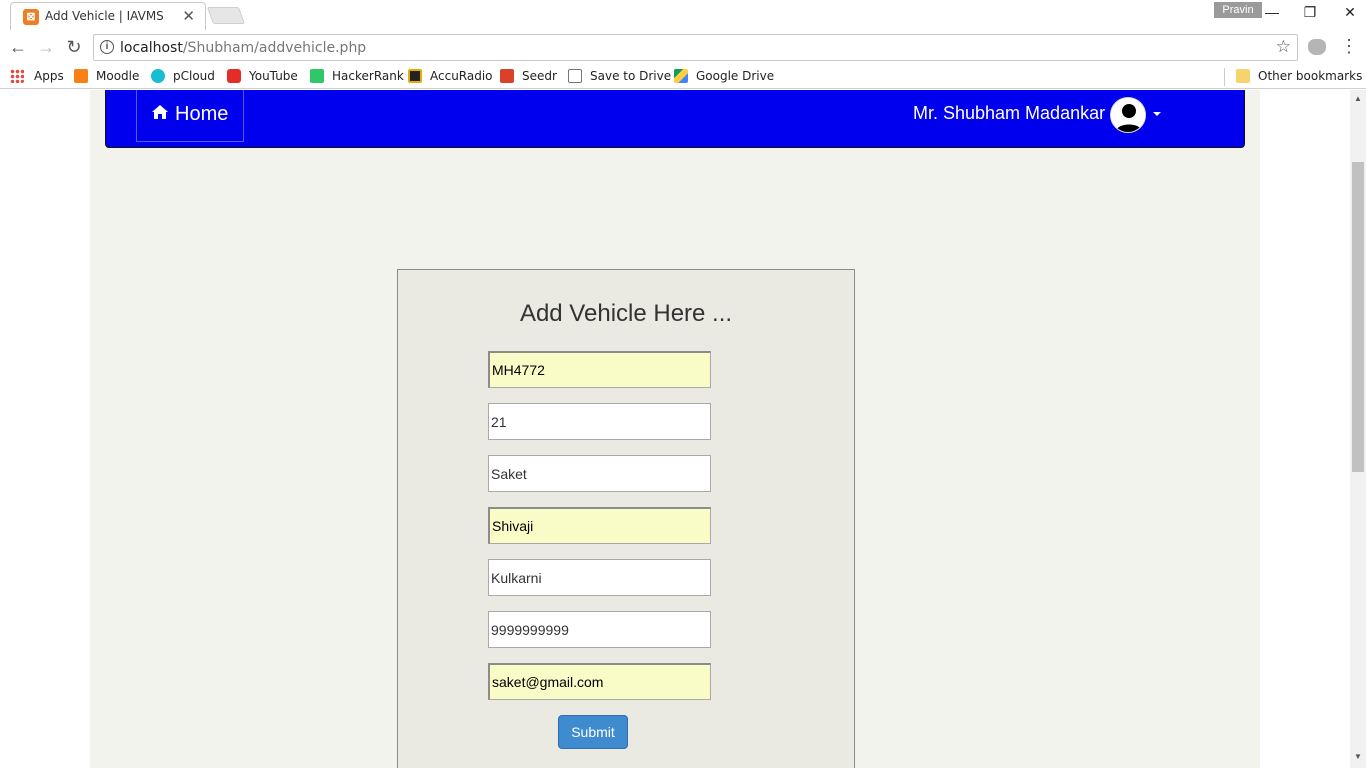 This screenshot has height=768, width=1366. What do you see at coordinates (695, 47) in the screenshot?
I see `address-bar: i localhost/Shubham/addvehicle.php ☆` at bounding box center [695, 47].